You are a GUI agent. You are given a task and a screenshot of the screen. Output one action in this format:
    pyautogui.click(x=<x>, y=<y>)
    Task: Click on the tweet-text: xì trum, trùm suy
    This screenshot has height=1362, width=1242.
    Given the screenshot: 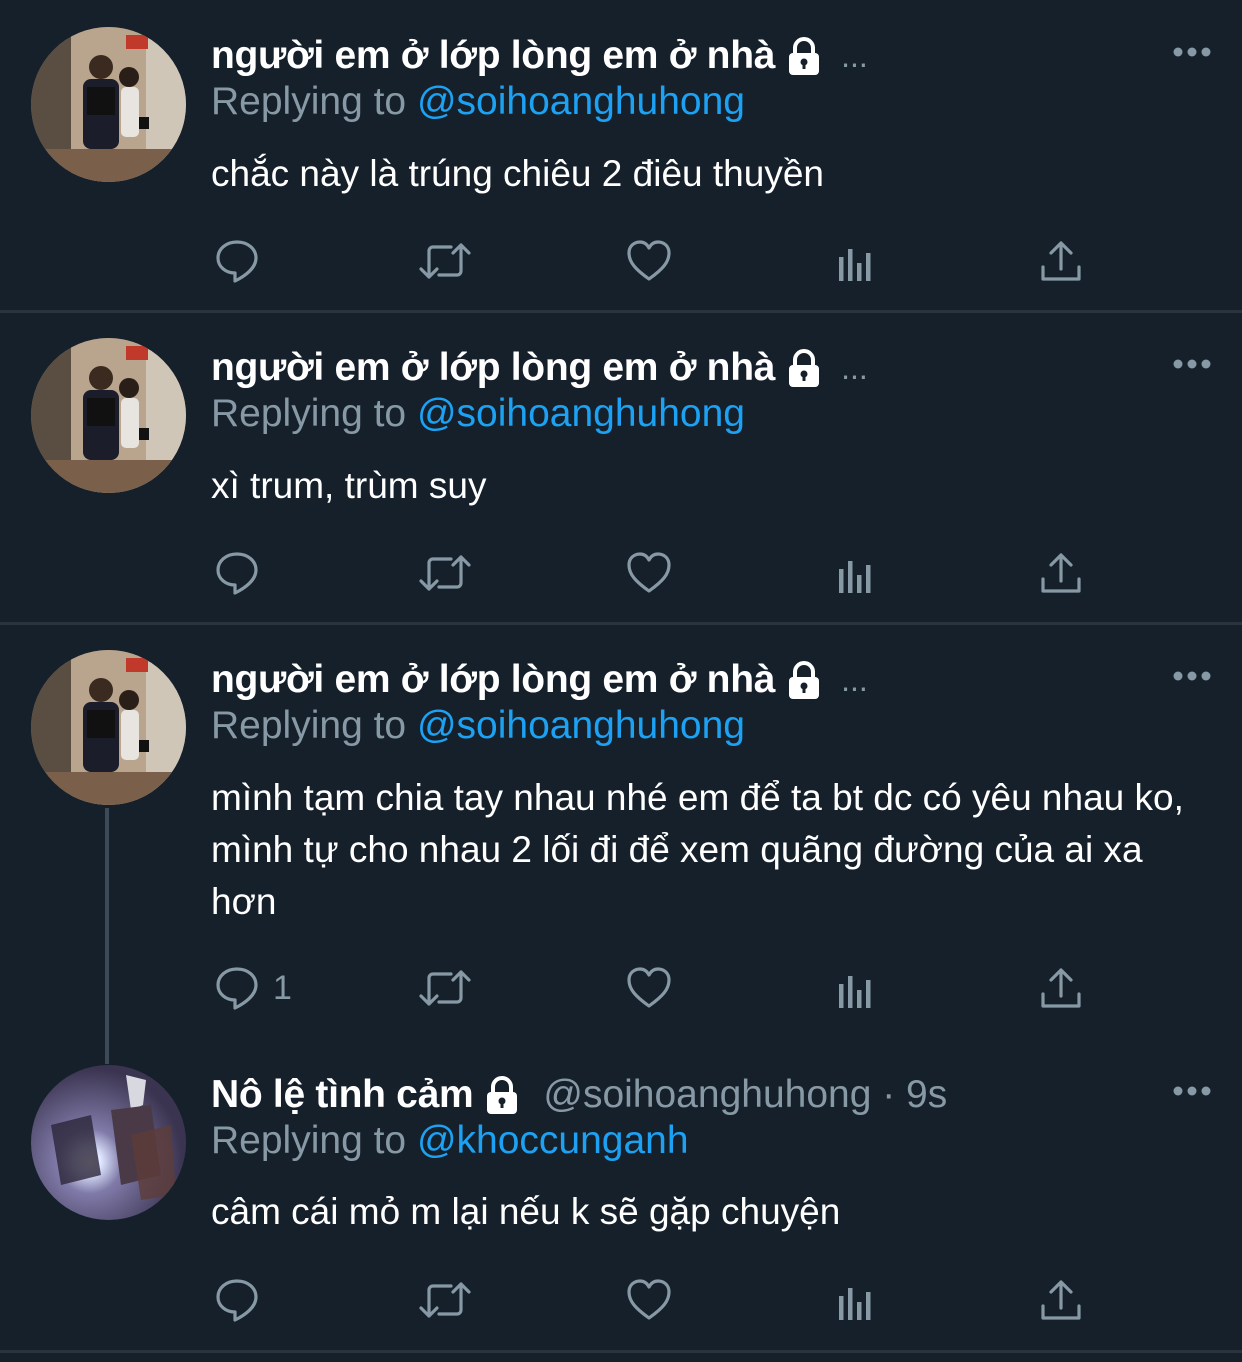 What is the action you would take?
    pyautogui.click(x=349, y=485)
    